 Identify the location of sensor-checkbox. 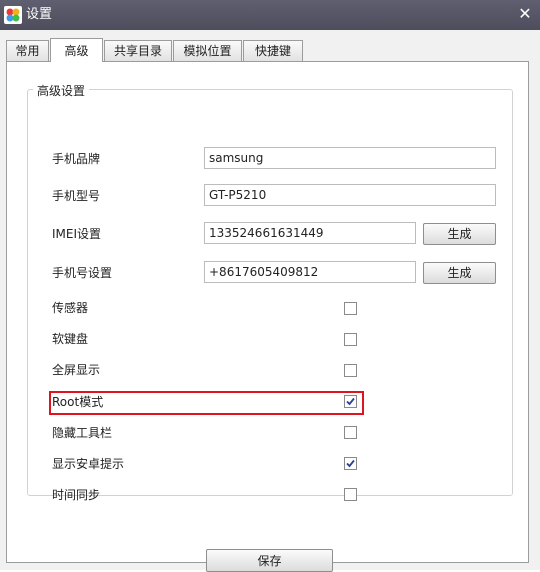
(350, 308).